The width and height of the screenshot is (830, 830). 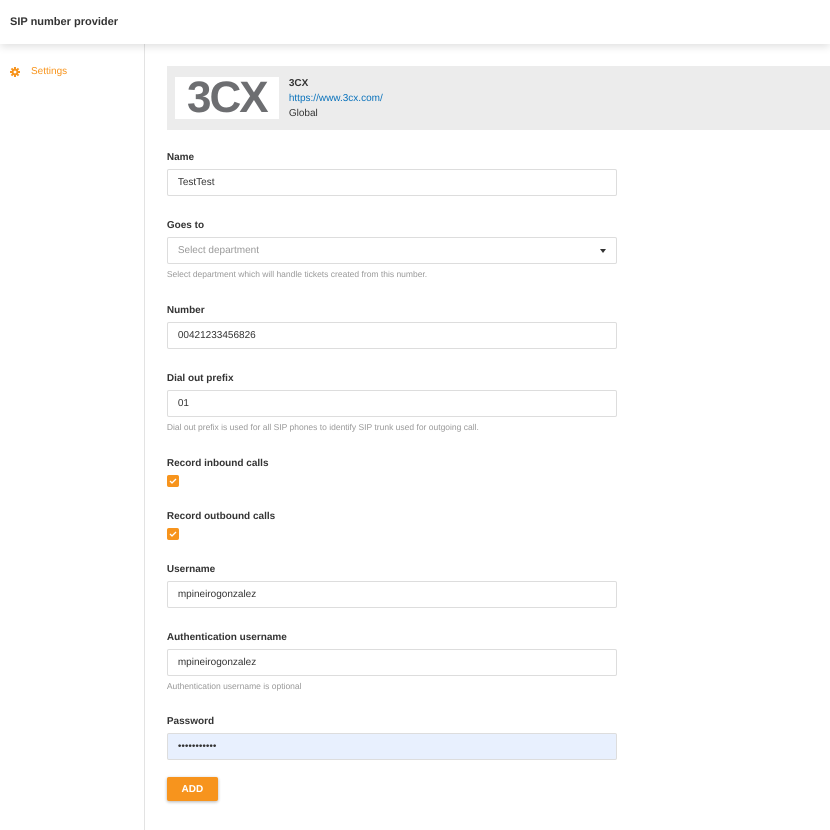 What do you see at coordinates (323, 427) in the screenshot?
I see `help-text: Dial out prefix is used for all SIP phones to identify SIP trunk used for outgoing call.` at bounding box center [323, 427].